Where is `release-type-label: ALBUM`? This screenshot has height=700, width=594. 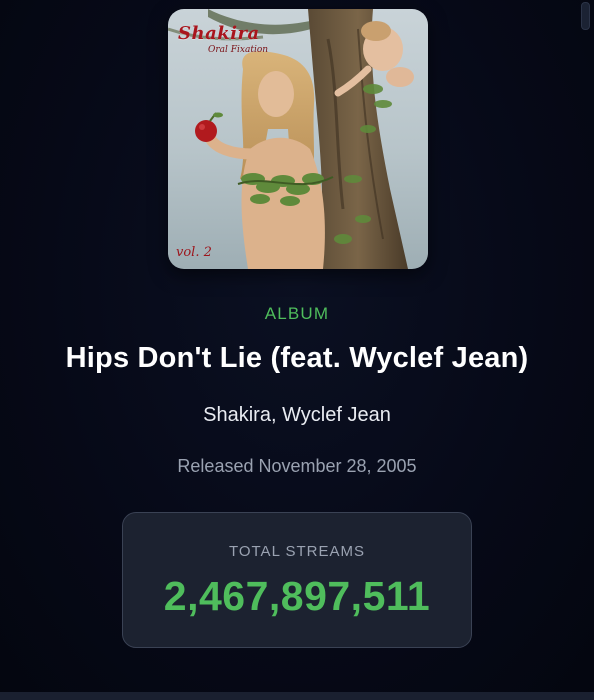
release-type-label: ALBUM is located at coordinates (297, 313).